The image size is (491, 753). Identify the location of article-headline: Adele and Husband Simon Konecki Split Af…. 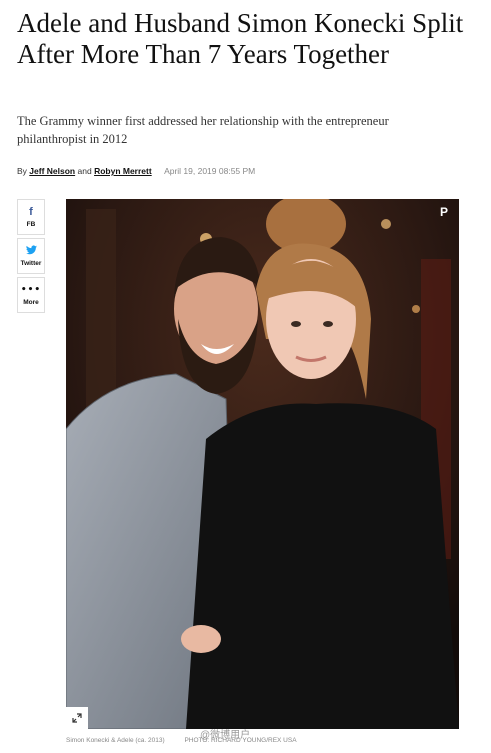
(240, 38).